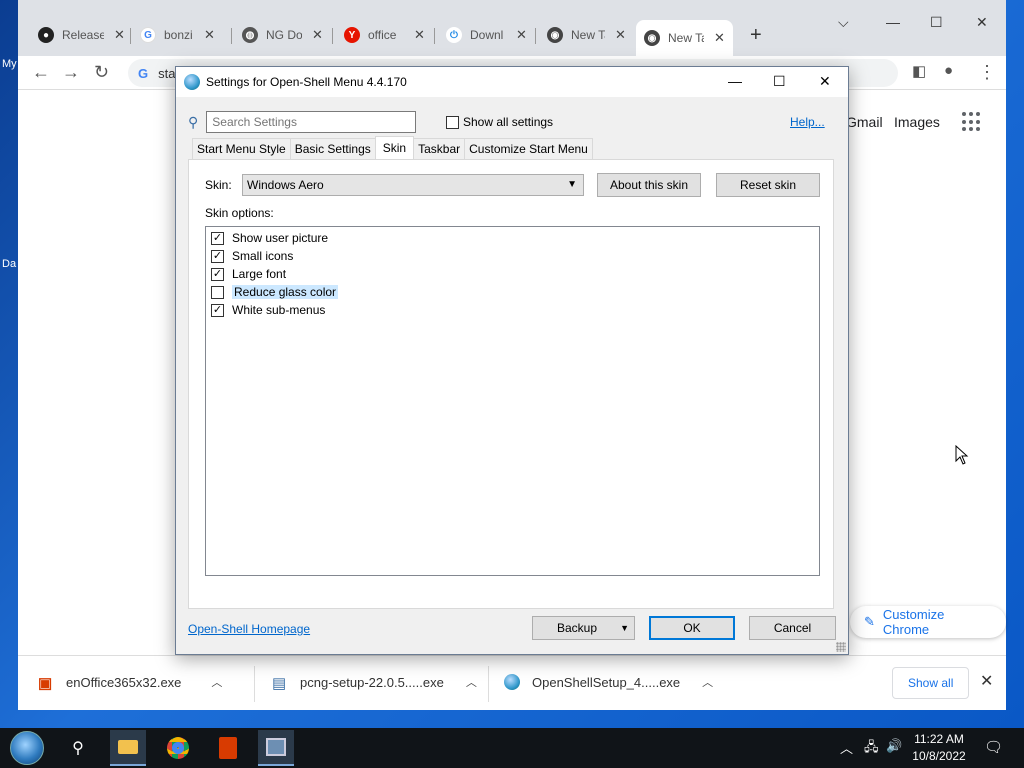 The image size is (1024, 768). Describe the element at coordinates (919, 71) in the screenshot. I see `sidebar-icon: ◧` at that location.